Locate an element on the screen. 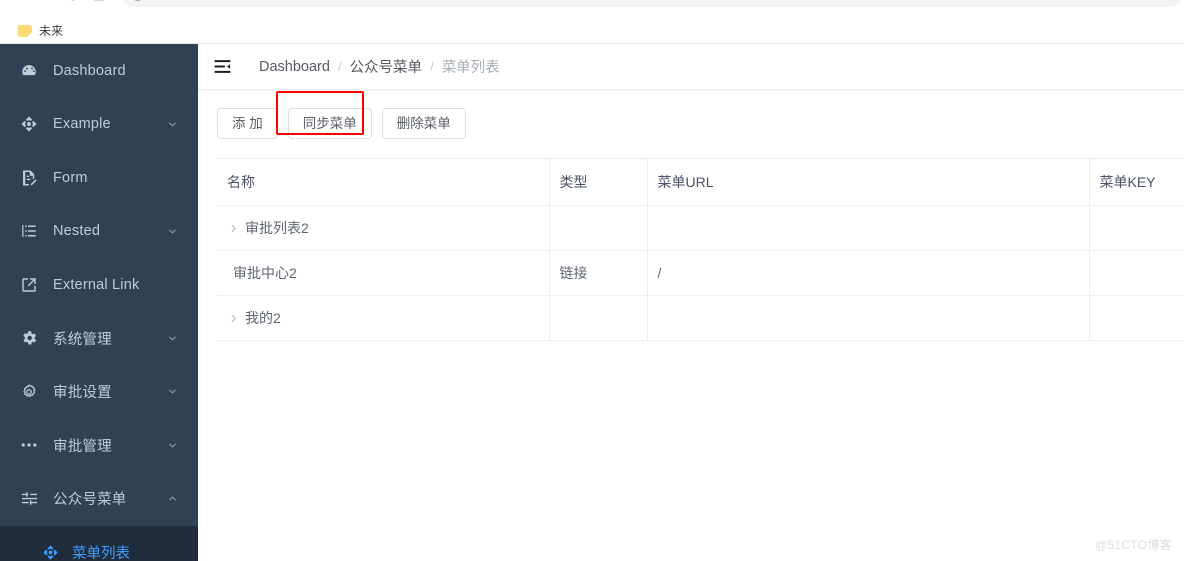 The image size is (1184, 561). external-link-icon is located at coordinates (29, 285).